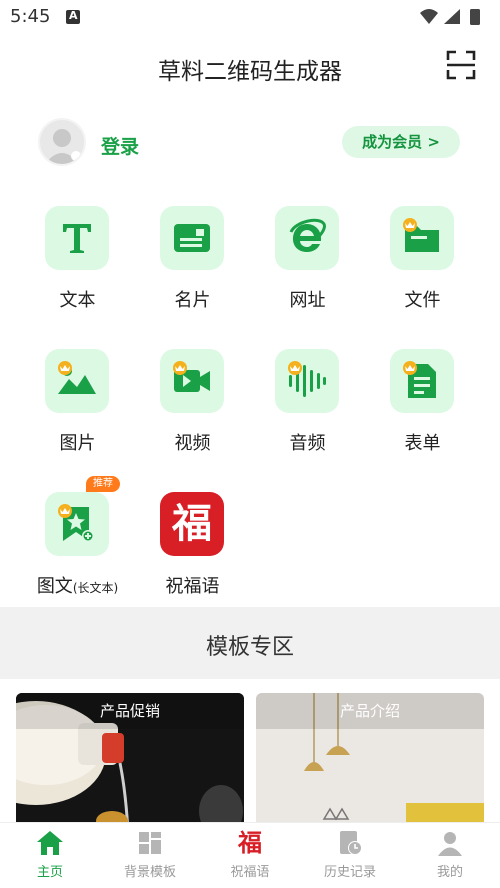 The image size is (500, 888). What do you see at coordinates (422, 265) in the screenshot?
I see `tool-file: 文件` at bounding box center [422, 265].